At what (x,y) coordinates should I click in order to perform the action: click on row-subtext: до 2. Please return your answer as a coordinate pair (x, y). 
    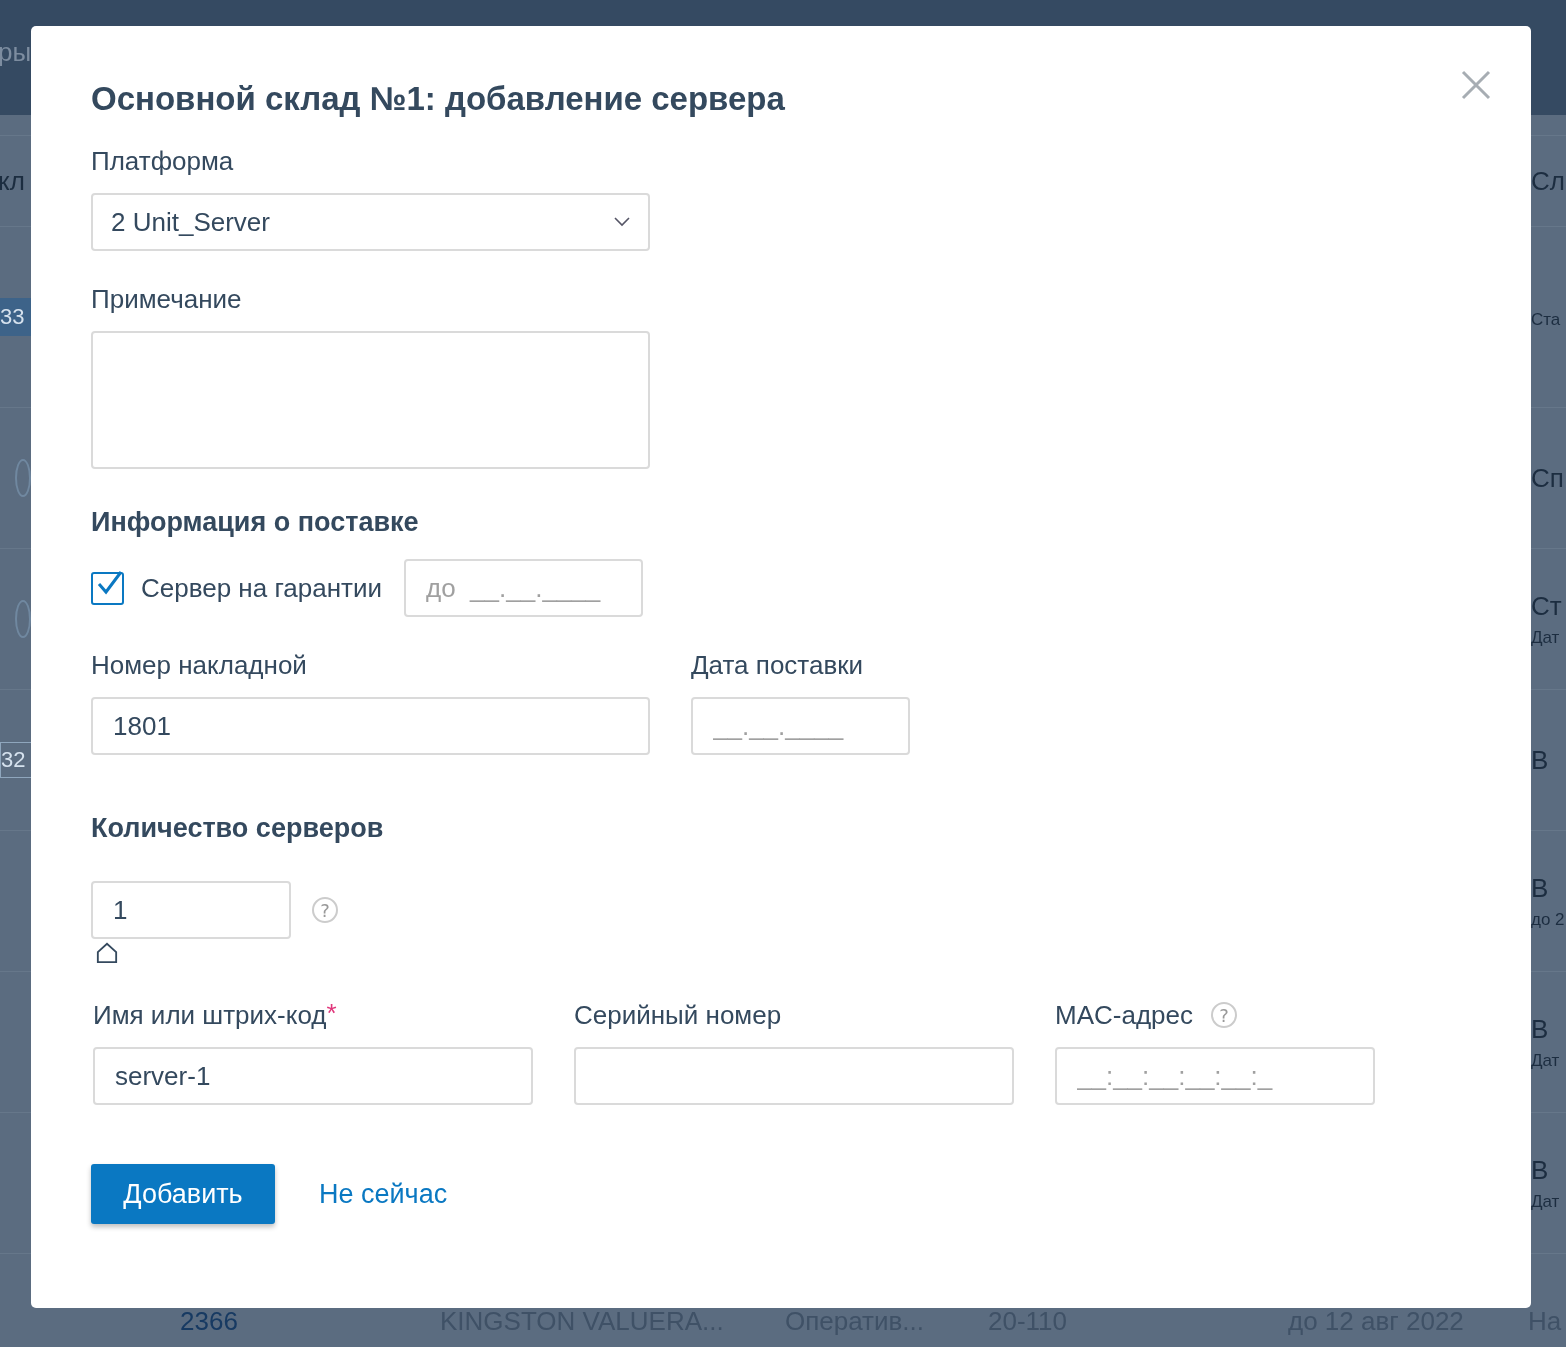
    Looking at the image, I should click on (1548, 919).